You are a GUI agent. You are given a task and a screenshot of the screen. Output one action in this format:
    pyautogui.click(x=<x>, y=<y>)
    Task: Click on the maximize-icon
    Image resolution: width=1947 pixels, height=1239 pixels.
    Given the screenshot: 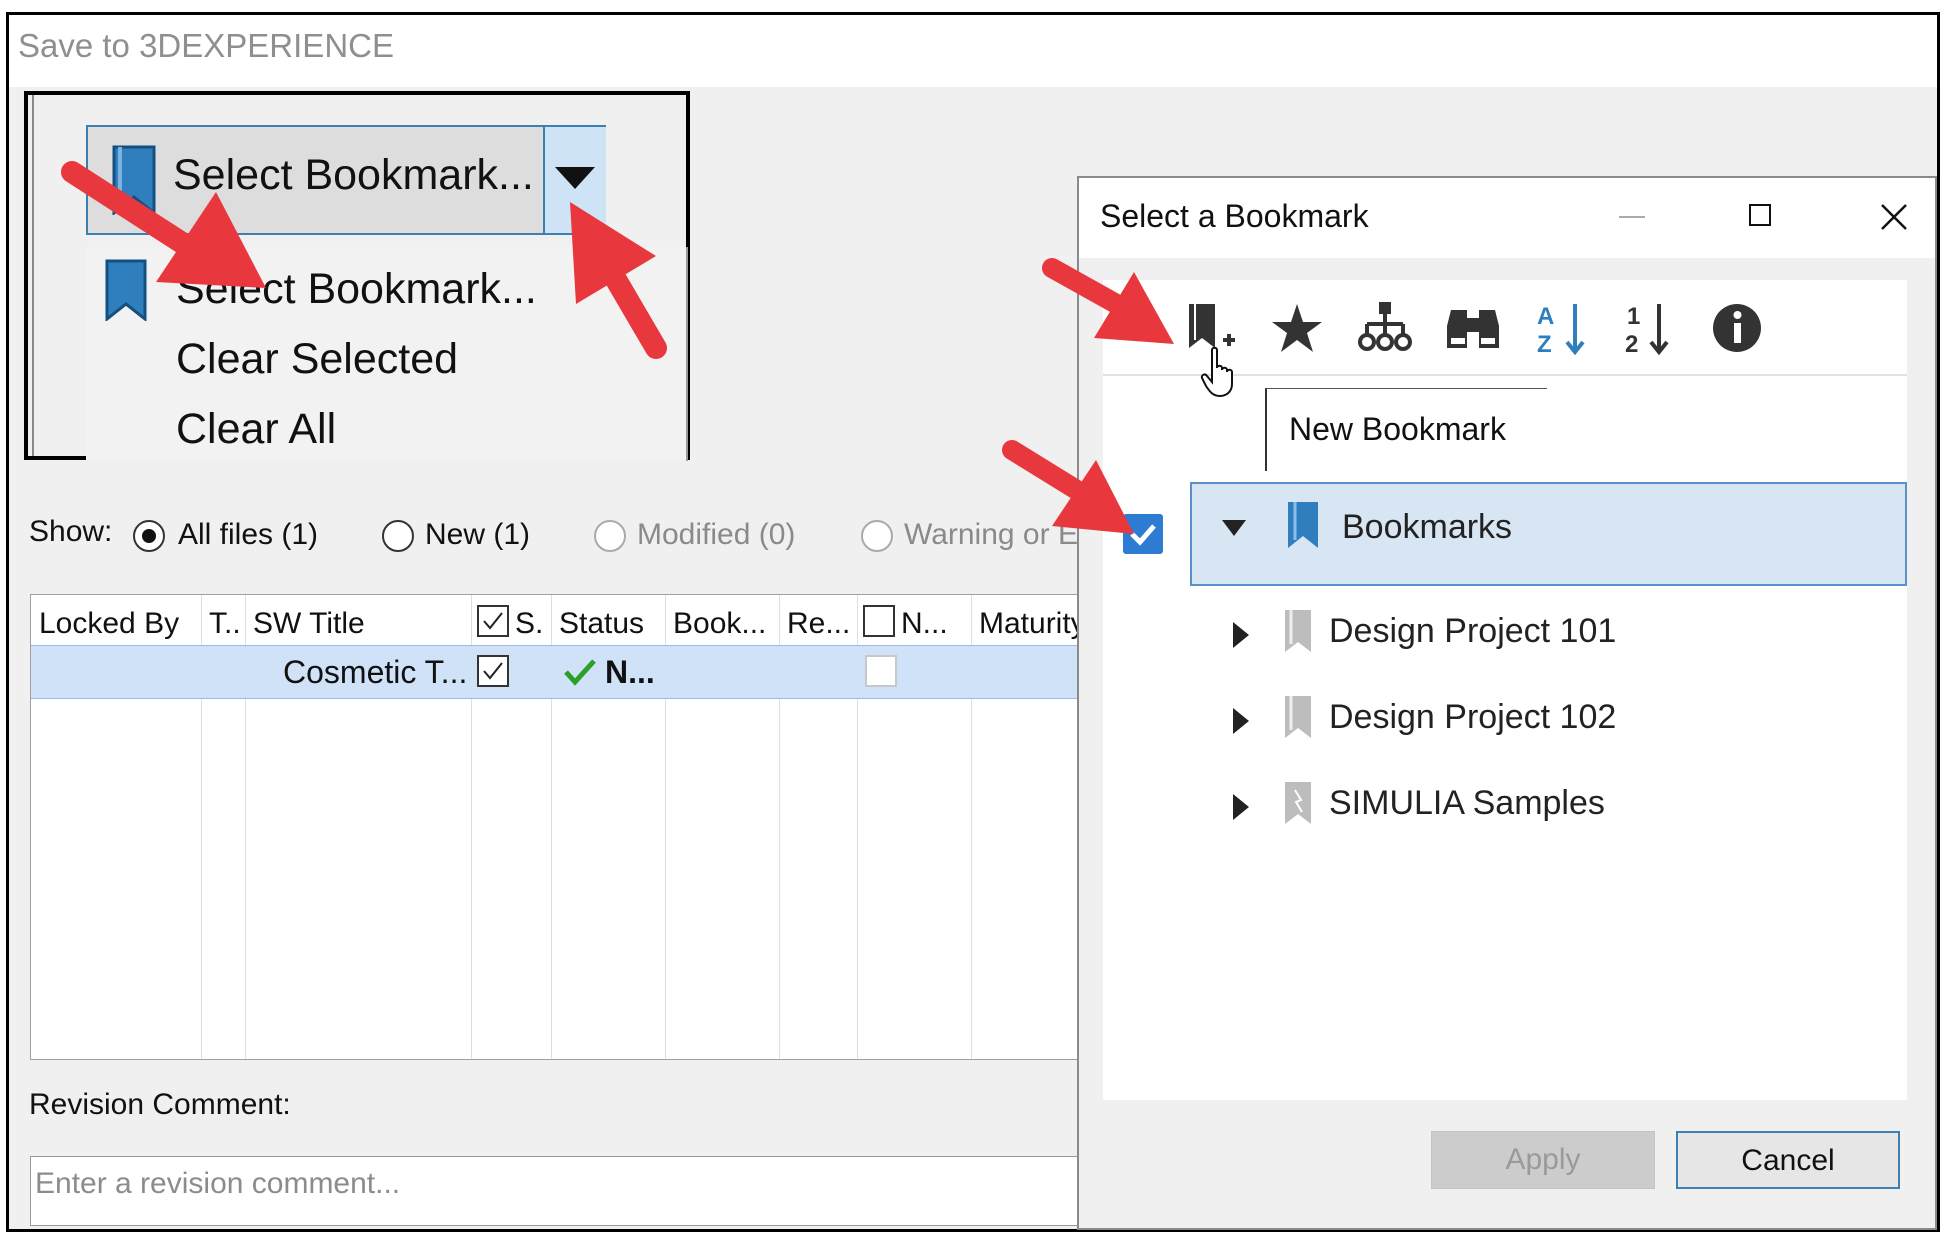 What is the action you would take?
    pyautogui.click(x=1760, y=215)
    